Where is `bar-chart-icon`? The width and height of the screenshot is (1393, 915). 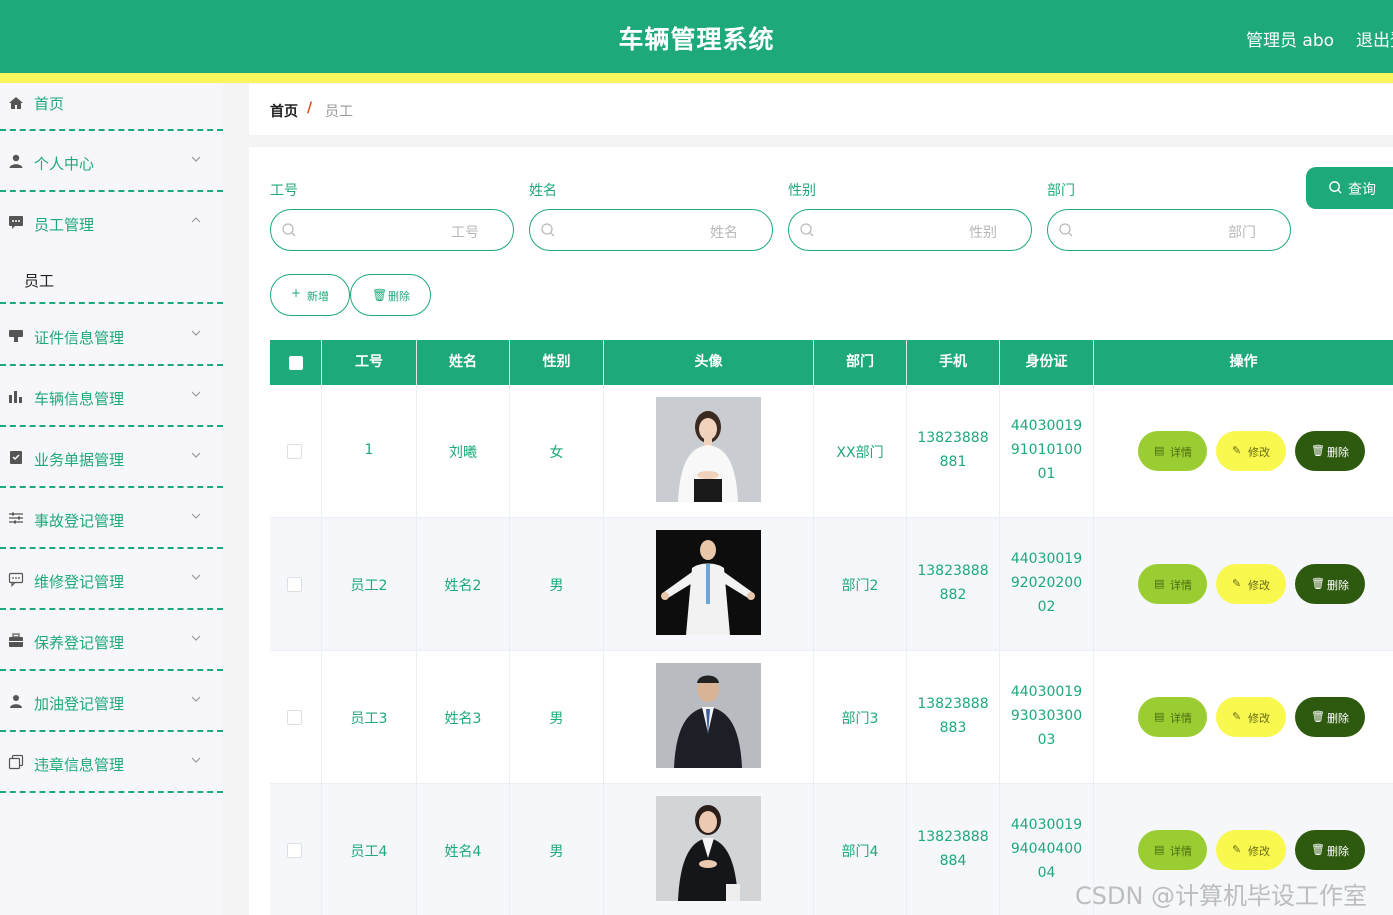
bar-chart-icon is located at coordinates (15, 397).